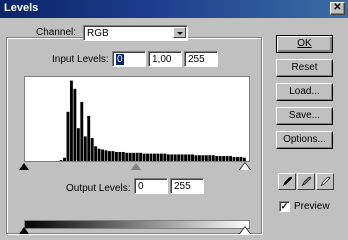 Image resolution: width=348 pixels, height=240 pixels. I want to click on input-levels-label: Input Levels:, so click(80, 59).